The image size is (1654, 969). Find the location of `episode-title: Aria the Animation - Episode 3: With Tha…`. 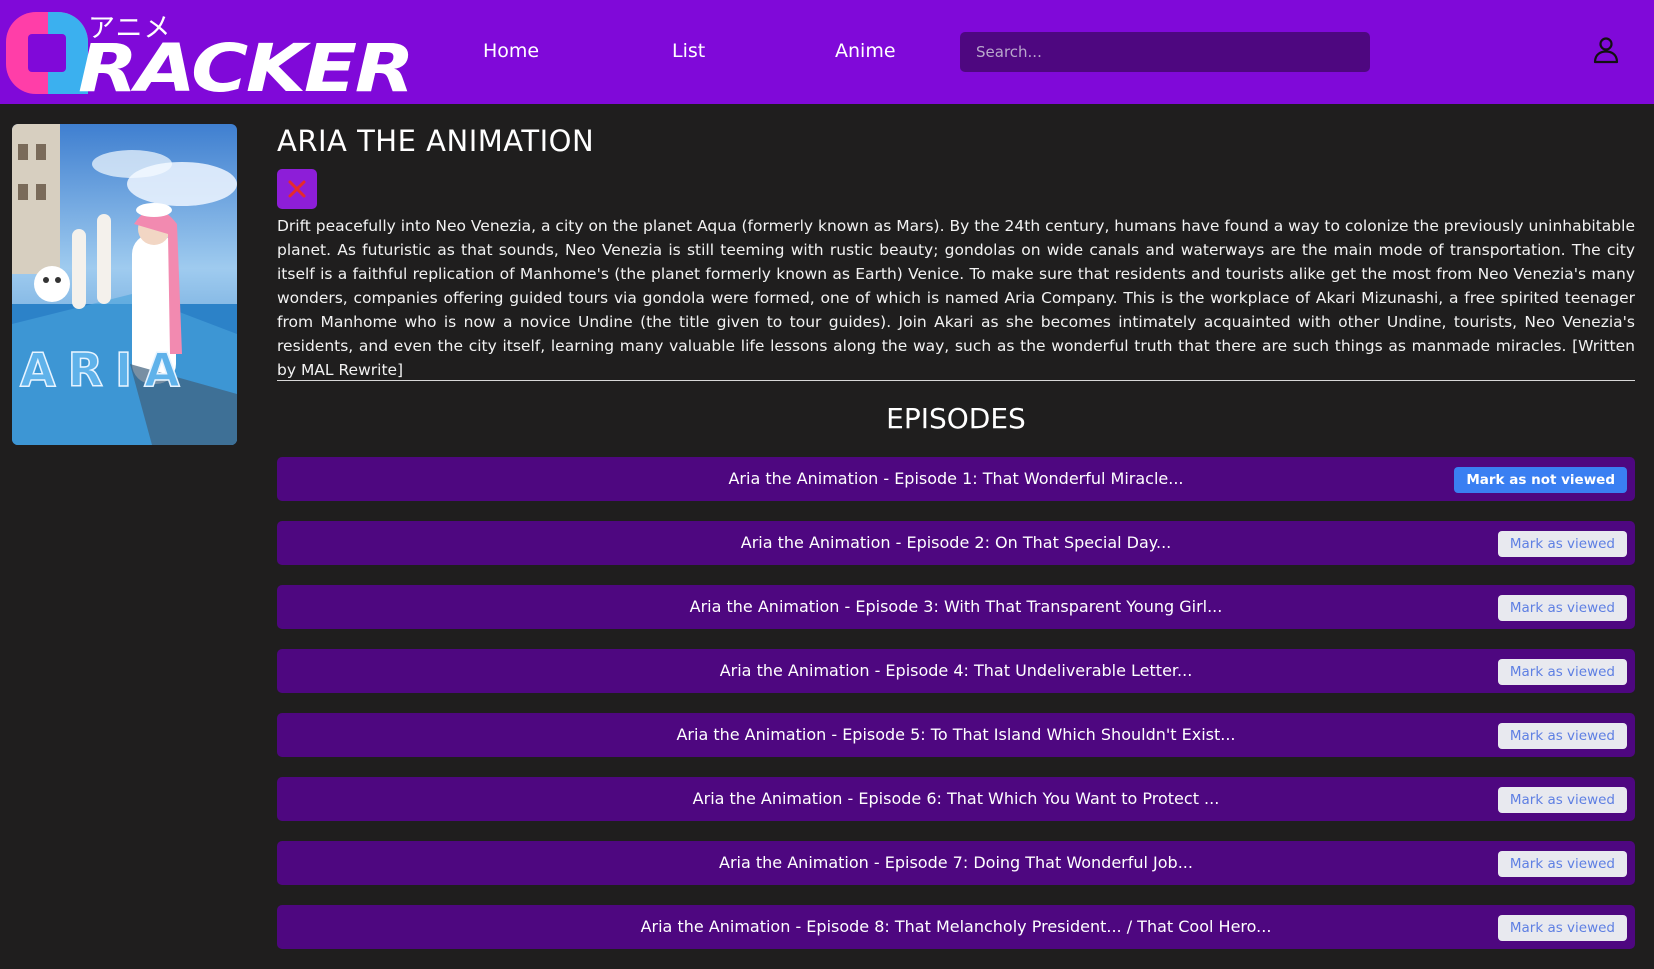

episode-title: Aria the Animation - Episode 3: With Tha… is located at coordinates (956, 606).